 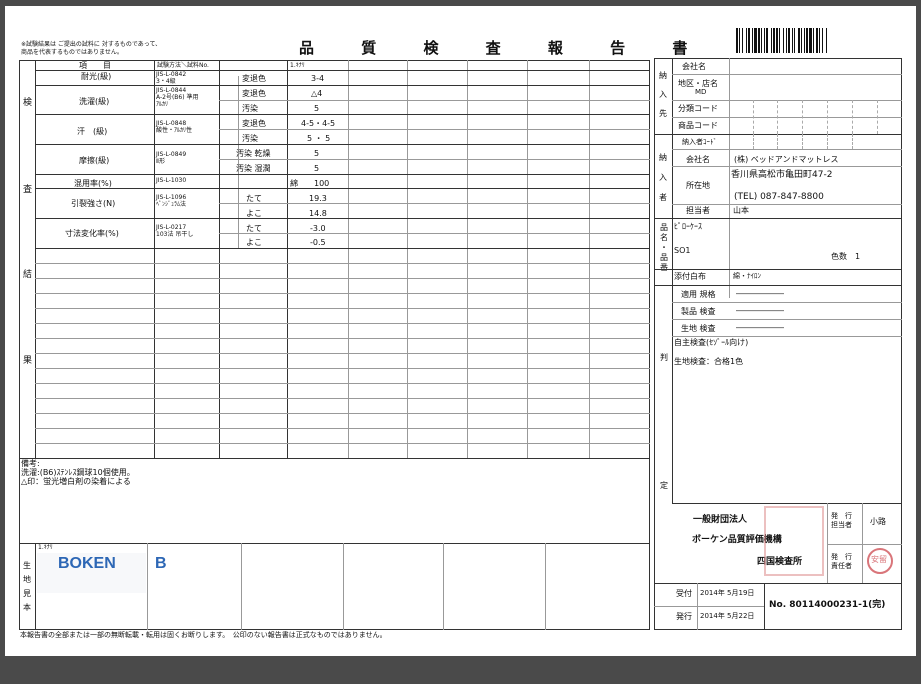 What do you see at coordinates (709, 361) in the screenshot?
I see `fabric-result: 生地検査：合格1色` at bounding box center [709, 361].